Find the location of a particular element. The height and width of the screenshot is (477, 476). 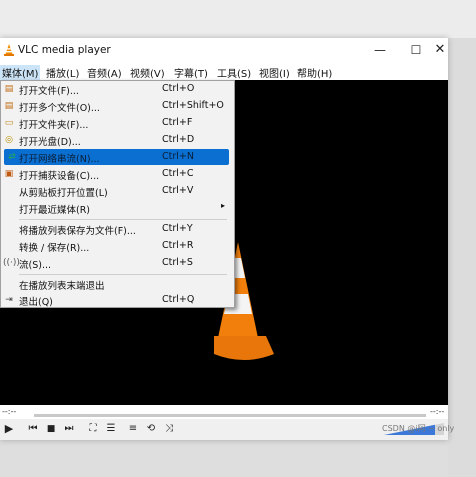

title-bar: VLC media player — ☐ ✕ is located at coordinates (224, 50).